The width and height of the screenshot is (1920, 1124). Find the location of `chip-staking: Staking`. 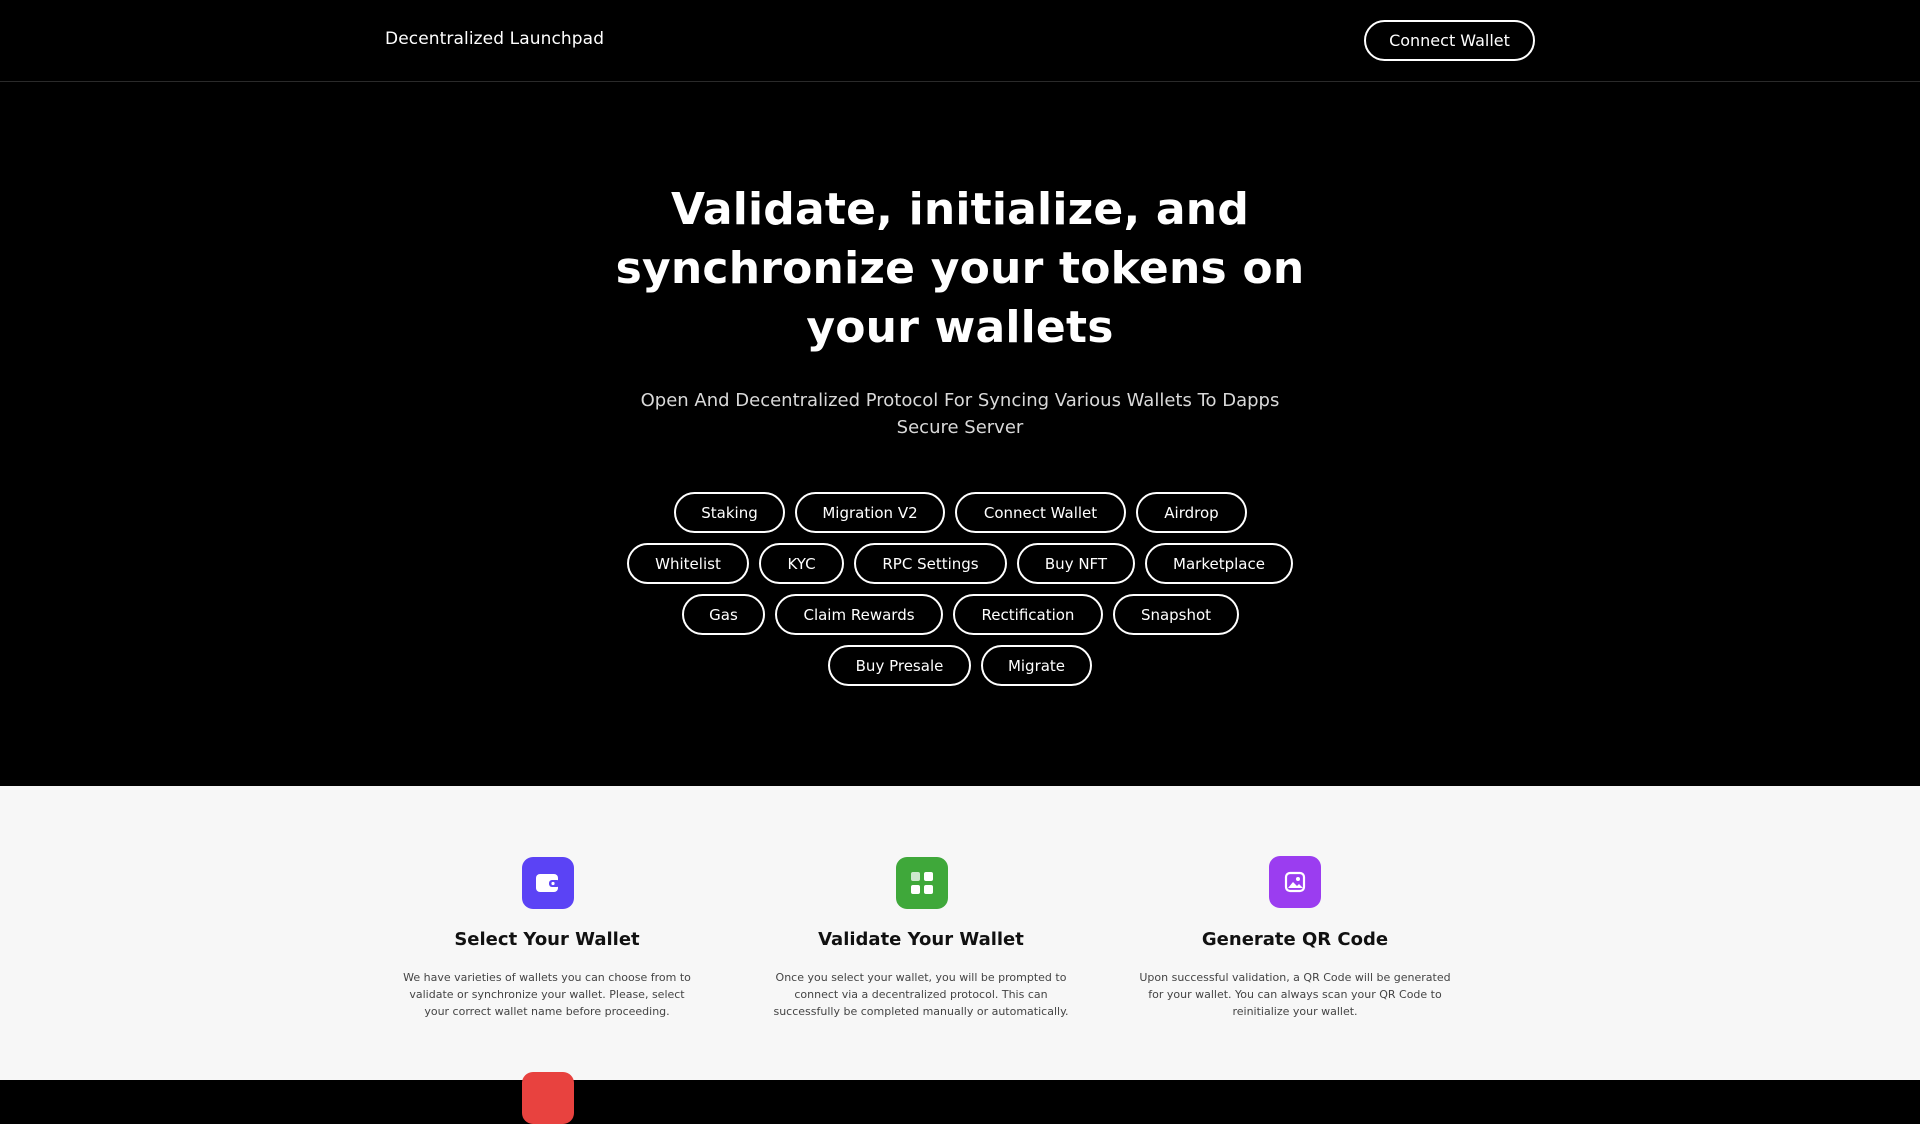

chip-staking: Staking is located at coordinates (729, 512).